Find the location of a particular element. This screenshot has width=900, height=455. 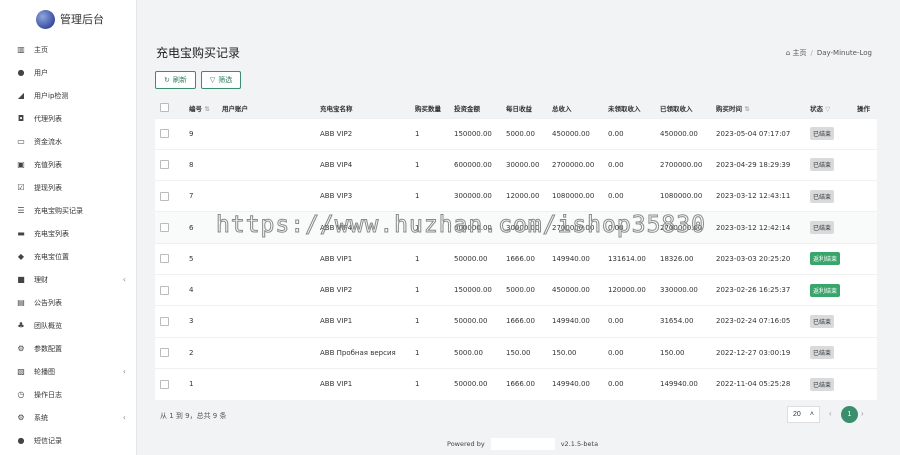

sidebar-item-label: 系统 is located at coordinates (41, 417).